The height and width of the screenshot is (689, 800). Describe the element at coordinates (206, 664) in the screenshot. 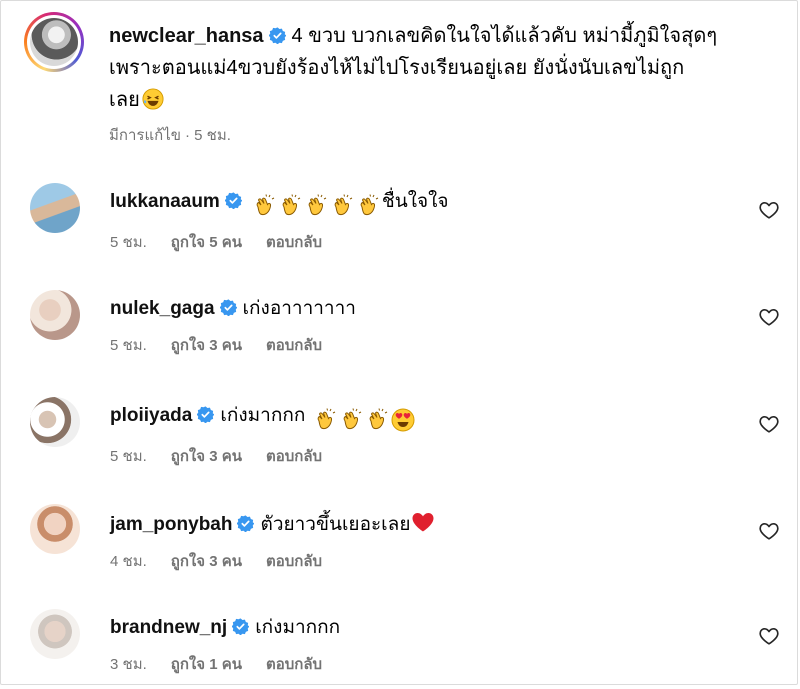

I see `likes-count: ถูกใจ 1 คน` at that location.